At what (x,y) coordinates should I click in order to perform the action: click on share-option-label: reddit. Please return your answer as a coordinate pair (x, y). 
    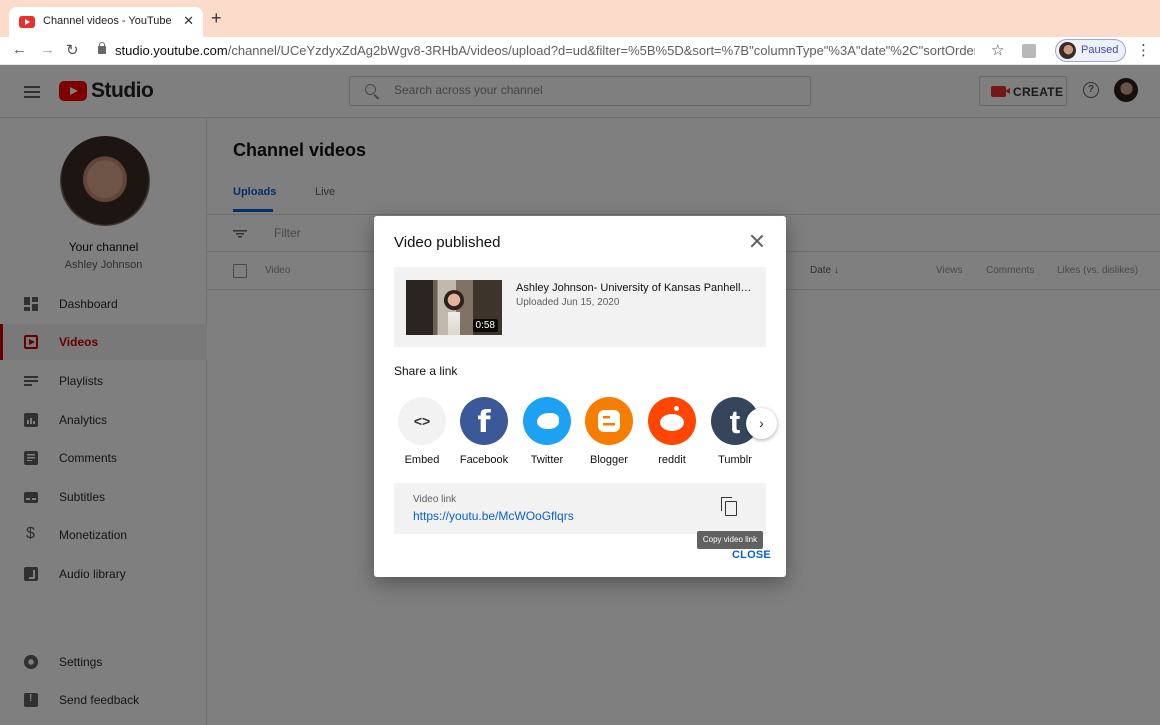
    Looking at the image, I should click on (672, 460).